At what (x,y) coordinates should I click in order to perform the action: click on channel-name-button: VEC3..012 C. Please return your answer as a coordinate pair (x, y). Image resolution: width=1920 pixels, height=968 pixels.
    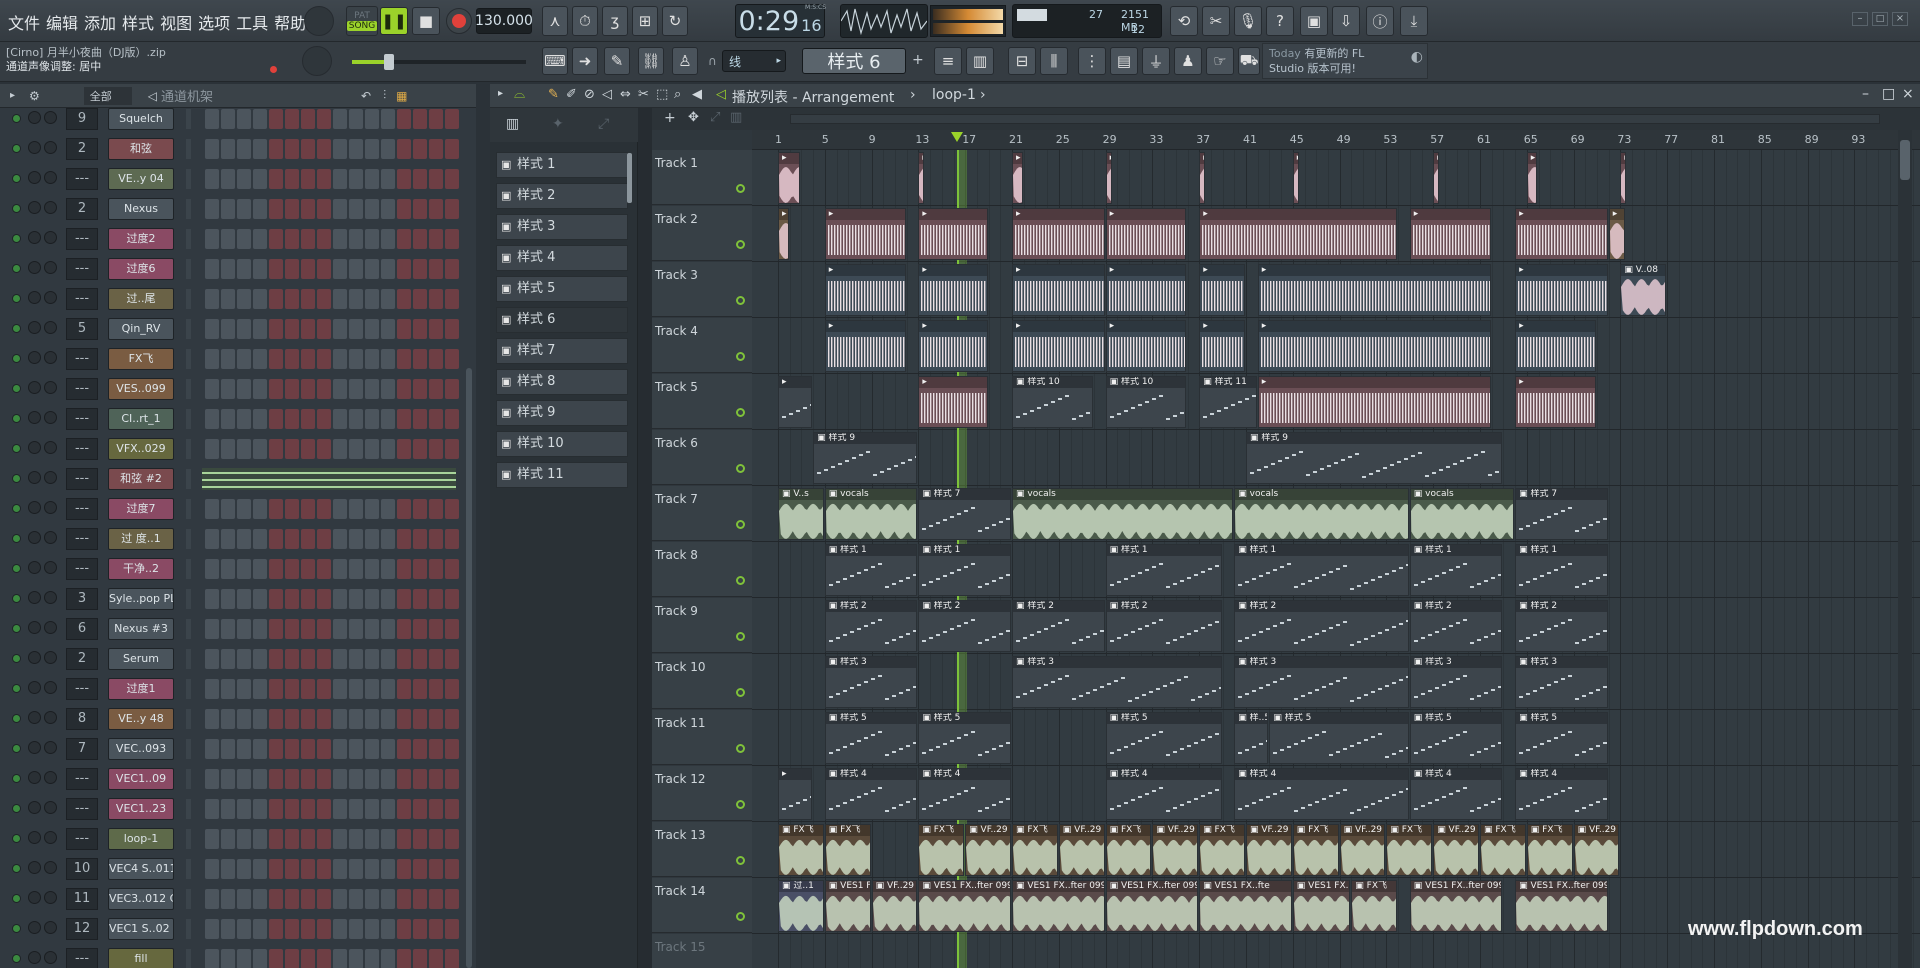
    Looking at the image, I should click on (141, 899).